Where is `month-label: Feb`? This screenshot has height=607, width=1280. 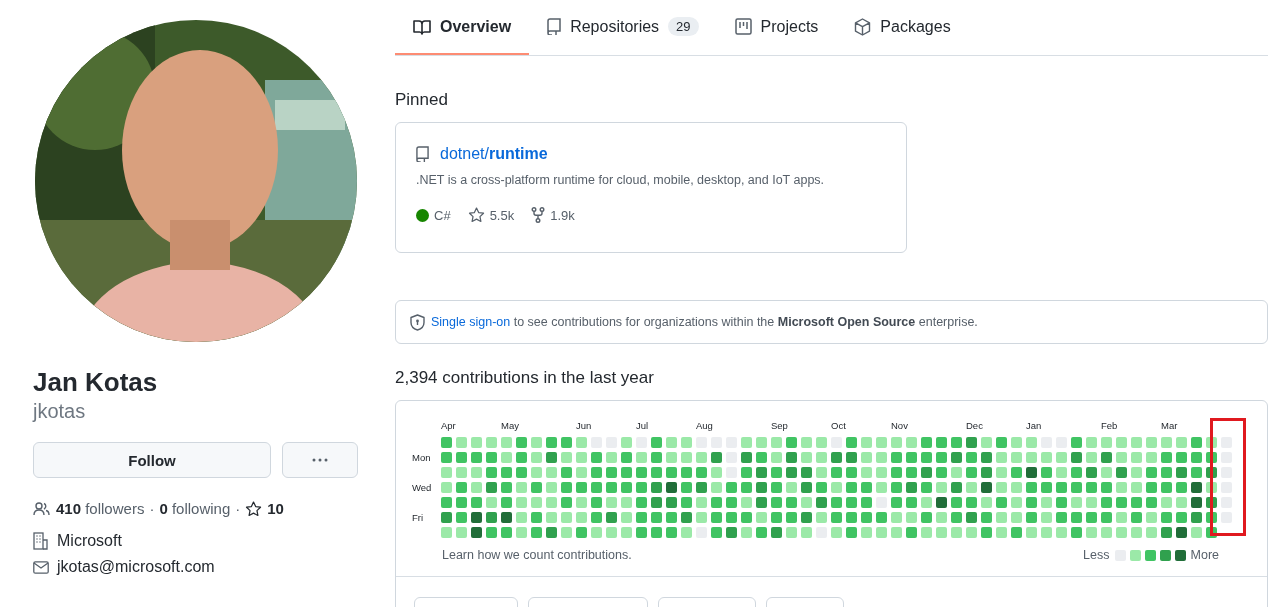
month-label: Feb is located at coordinates (1110, 426).